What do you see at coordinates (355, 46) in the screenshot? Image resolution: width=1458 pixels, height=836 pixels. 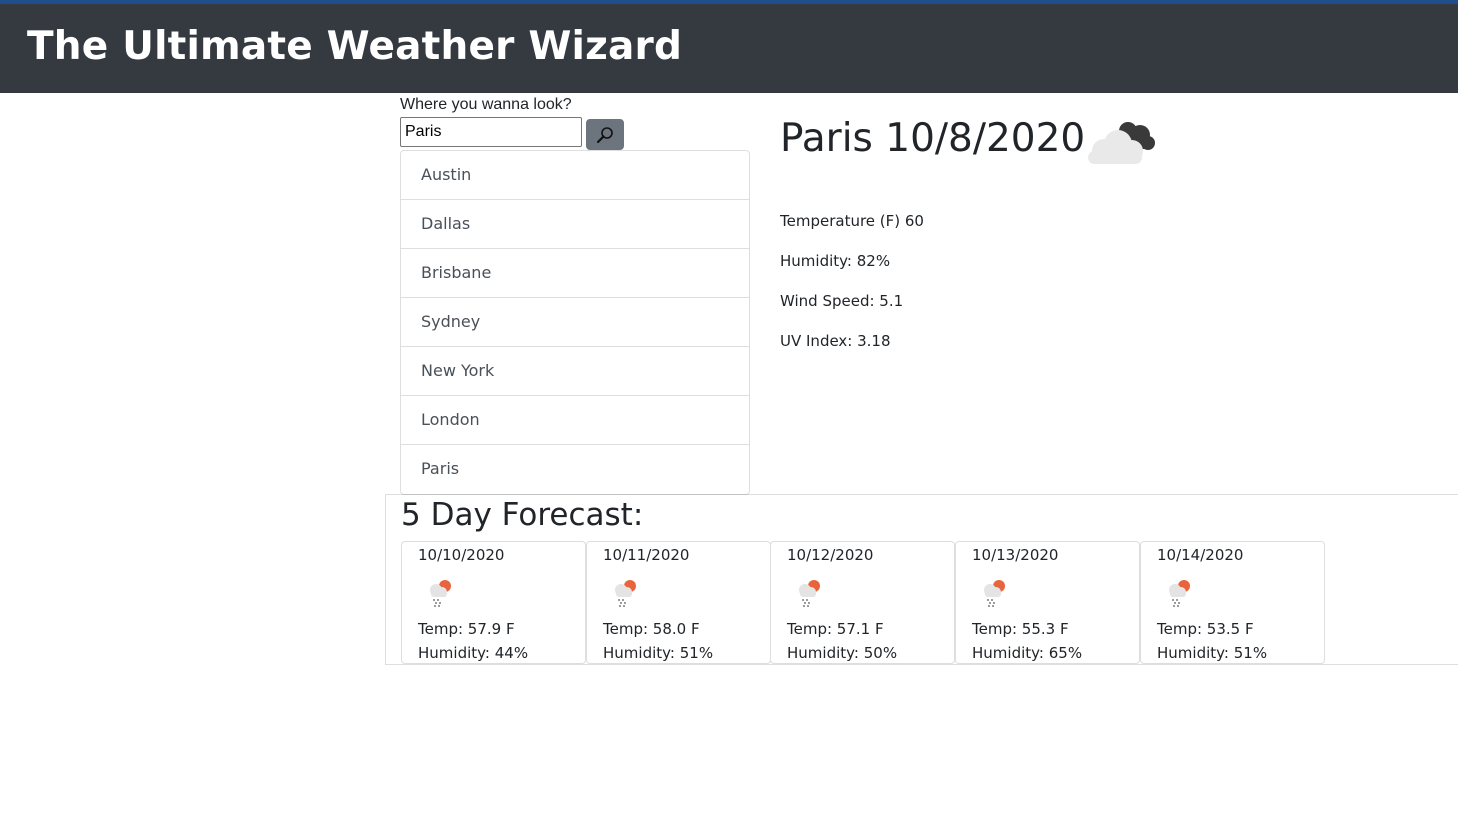 I see `app-title: The Ultimate Weather Wizard` at bounding box center [355, 46].